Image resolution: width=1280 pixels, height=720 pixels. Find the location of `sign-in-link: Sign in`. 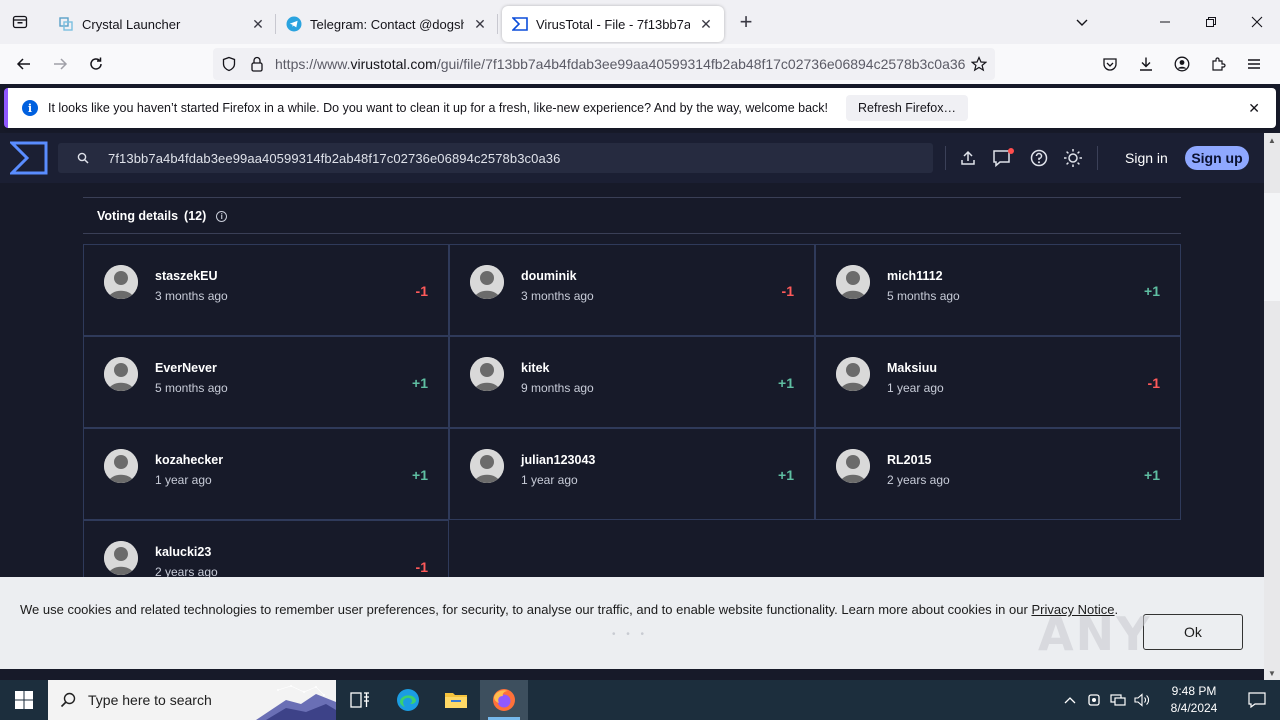

sign-in-link: Sign in is located at coordinates (1146, 158).